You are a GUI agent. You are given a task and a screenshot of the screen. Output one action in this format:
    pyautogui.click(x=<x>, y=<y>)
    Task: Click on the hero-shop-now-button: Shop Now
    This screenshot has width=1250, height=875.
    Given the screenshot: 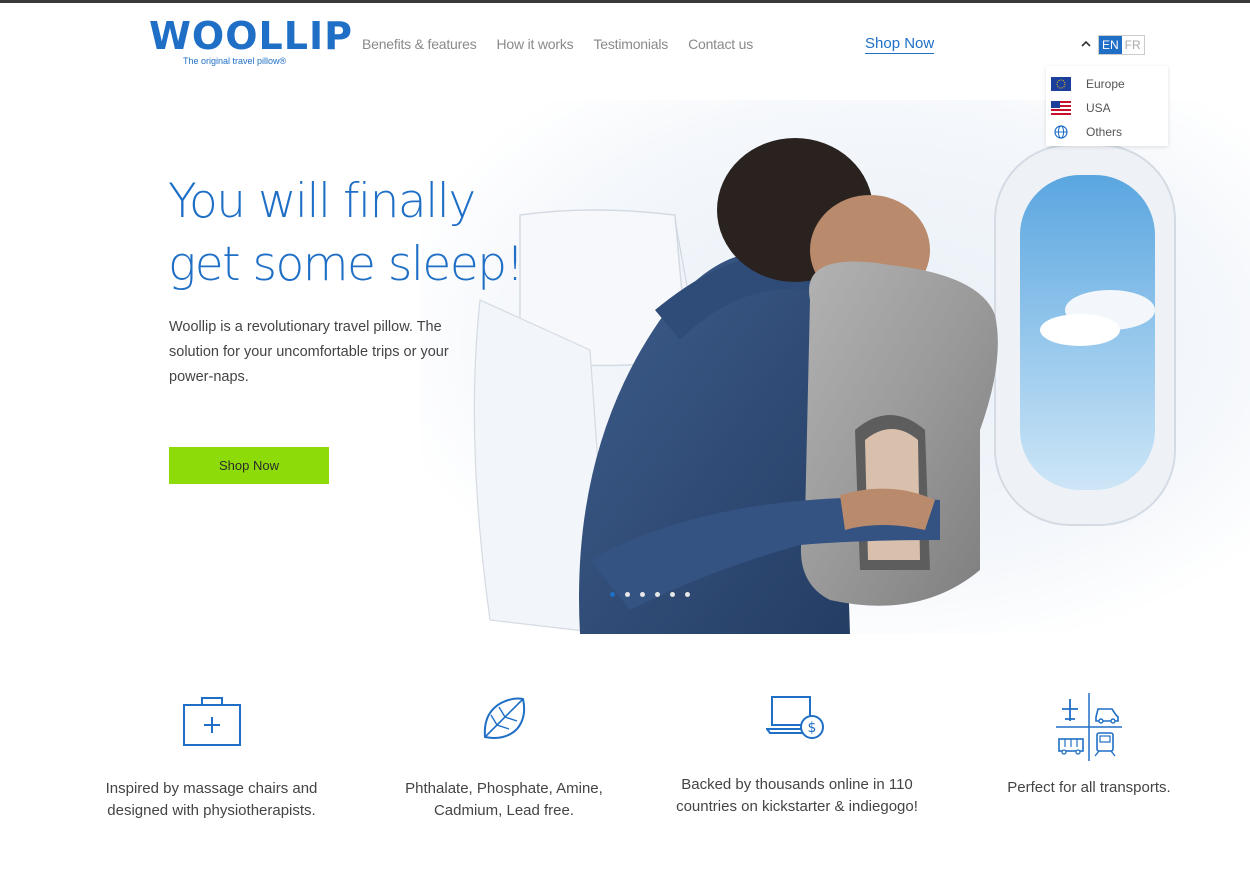 What is the action you would take?
    pyautogui.click(x=249, y=465)
    